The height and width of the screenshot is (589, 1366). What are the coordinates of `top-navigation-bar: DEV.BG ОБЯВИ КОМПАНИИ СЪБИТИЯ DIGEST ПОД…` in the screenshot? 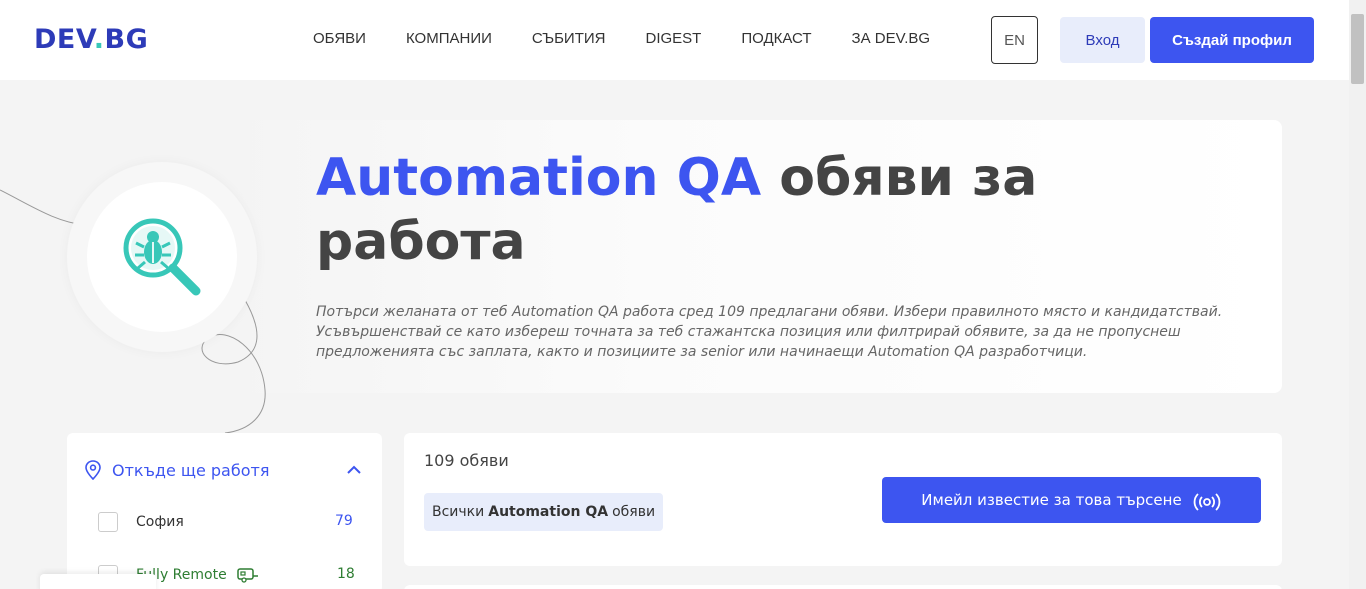 It's located at (674, 40).